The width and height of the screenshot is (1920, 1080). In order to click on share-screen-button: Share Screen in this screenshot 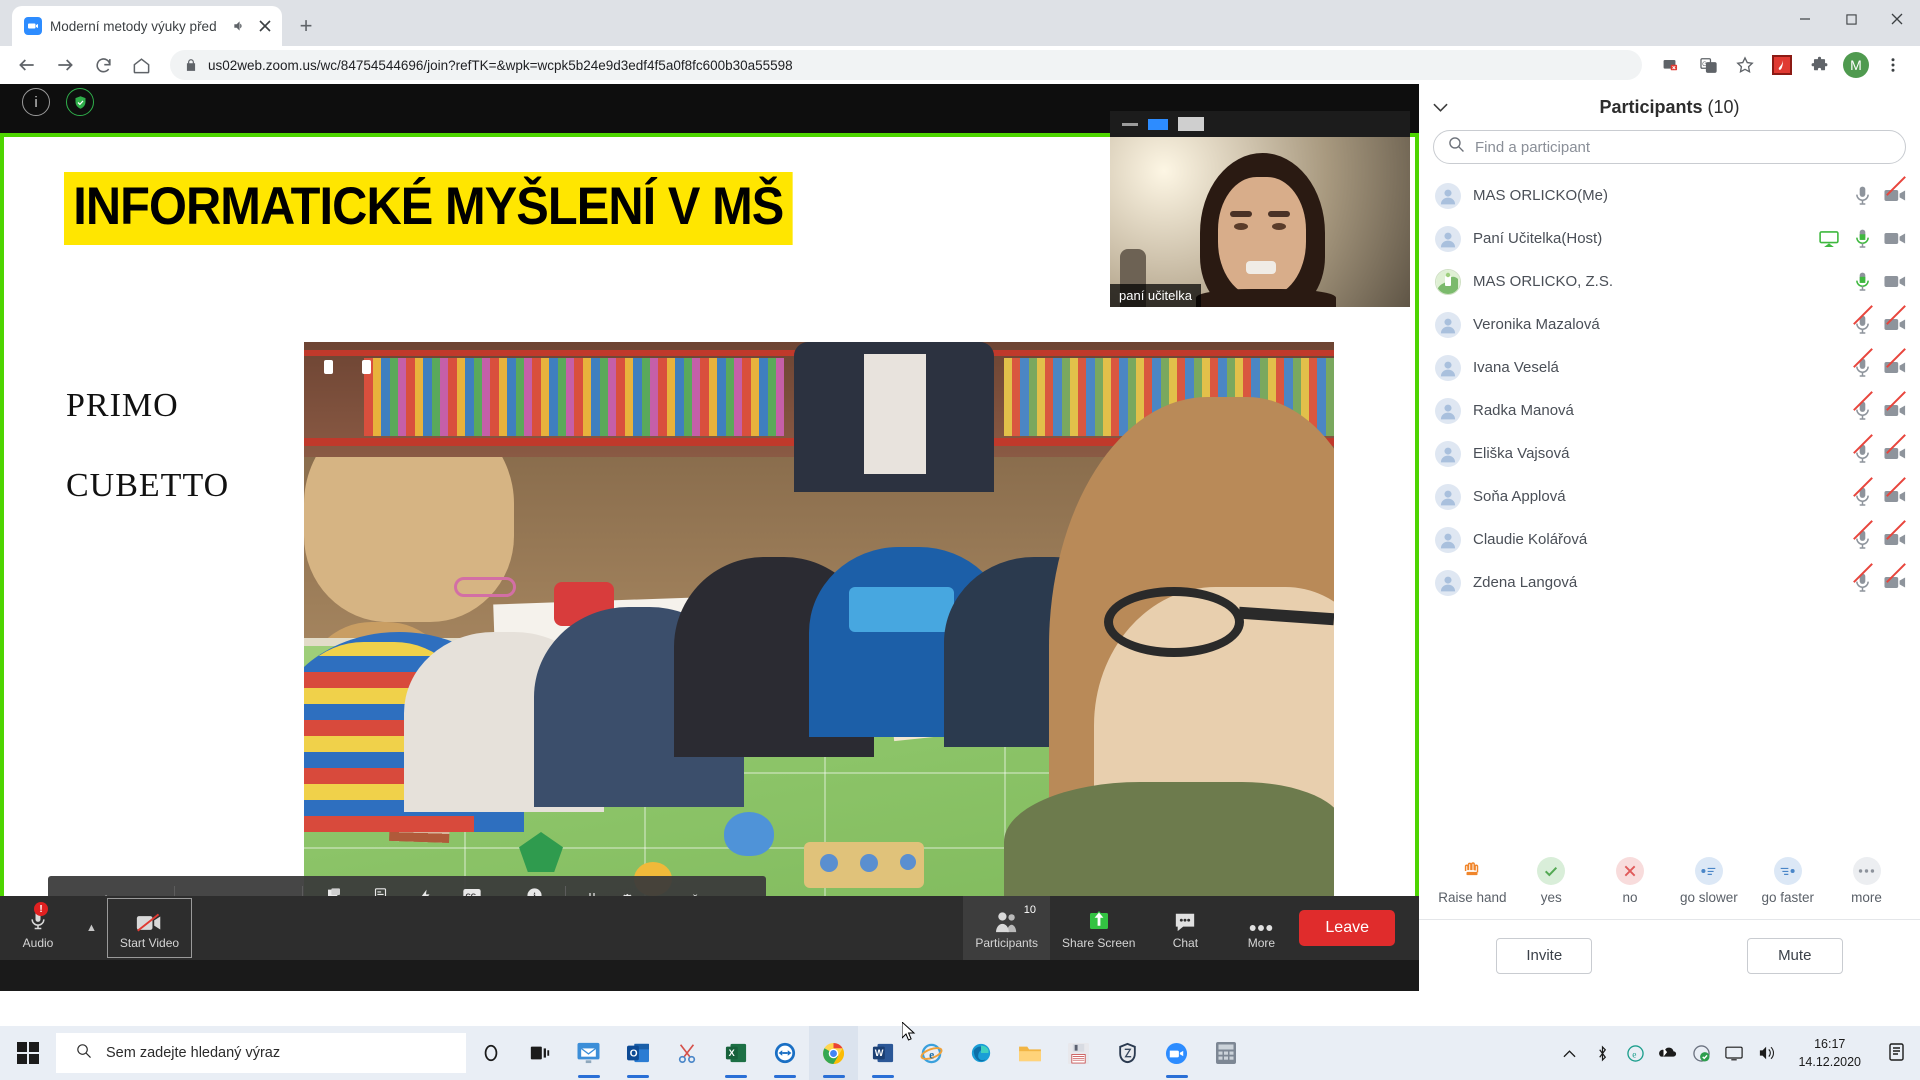, I will do `click(1098, 928)`.